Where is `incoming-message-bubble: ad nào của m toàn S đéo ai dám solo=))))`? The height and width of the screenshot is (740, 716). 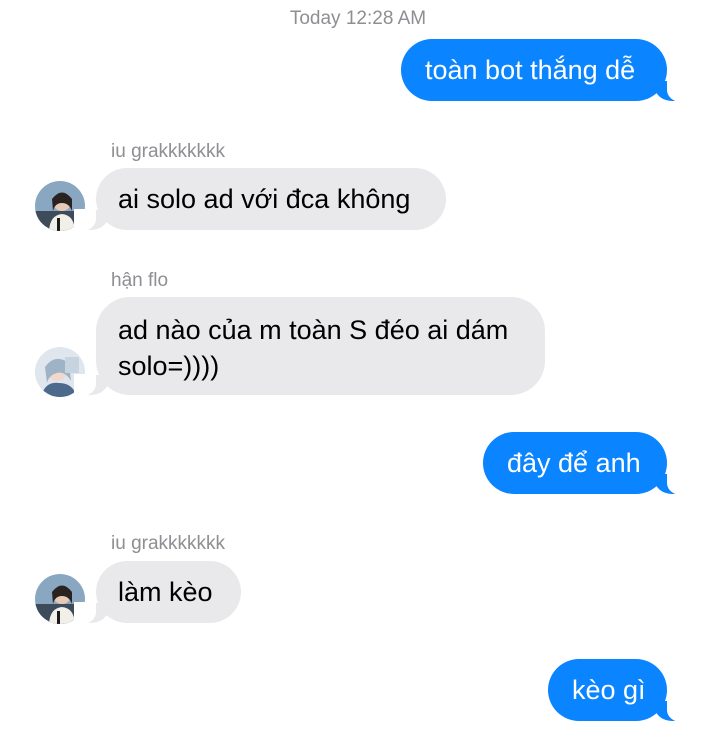 incoming-message-bubble: ad nào của m toàn S đéo ai dám solo=)))) is located at coordinates (309, 346).